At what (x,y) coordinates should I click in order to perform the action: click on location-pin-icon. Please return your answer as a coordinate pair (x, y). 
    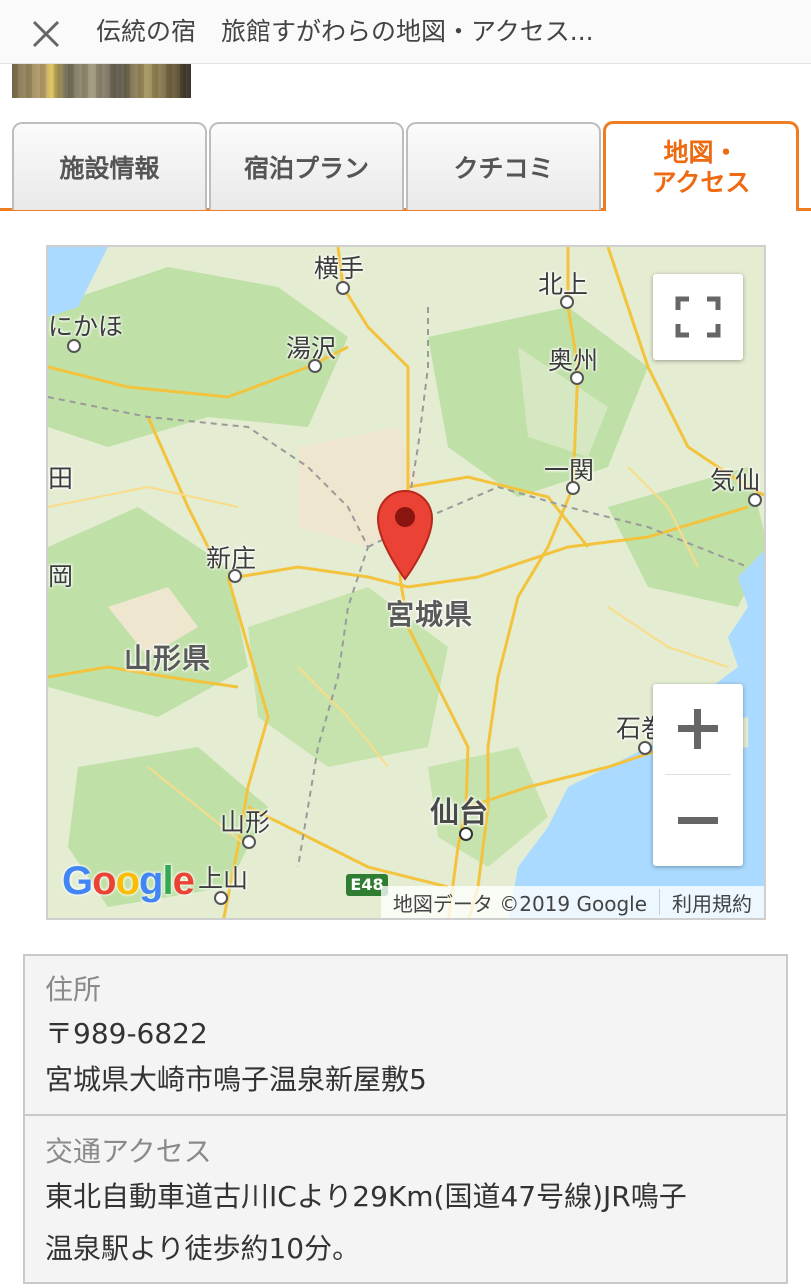
    Looking at the image, I should click on (405, 534).